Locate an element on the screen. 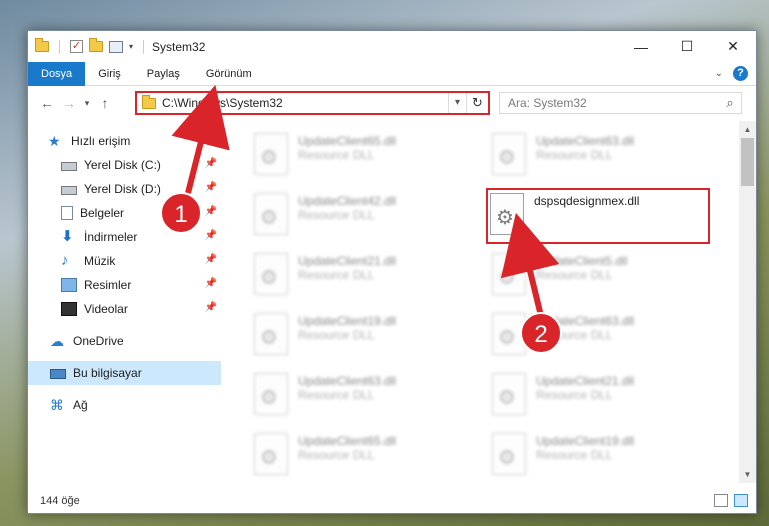  address-dropdown-icon: ▾ is located at coordinates (457, 103).